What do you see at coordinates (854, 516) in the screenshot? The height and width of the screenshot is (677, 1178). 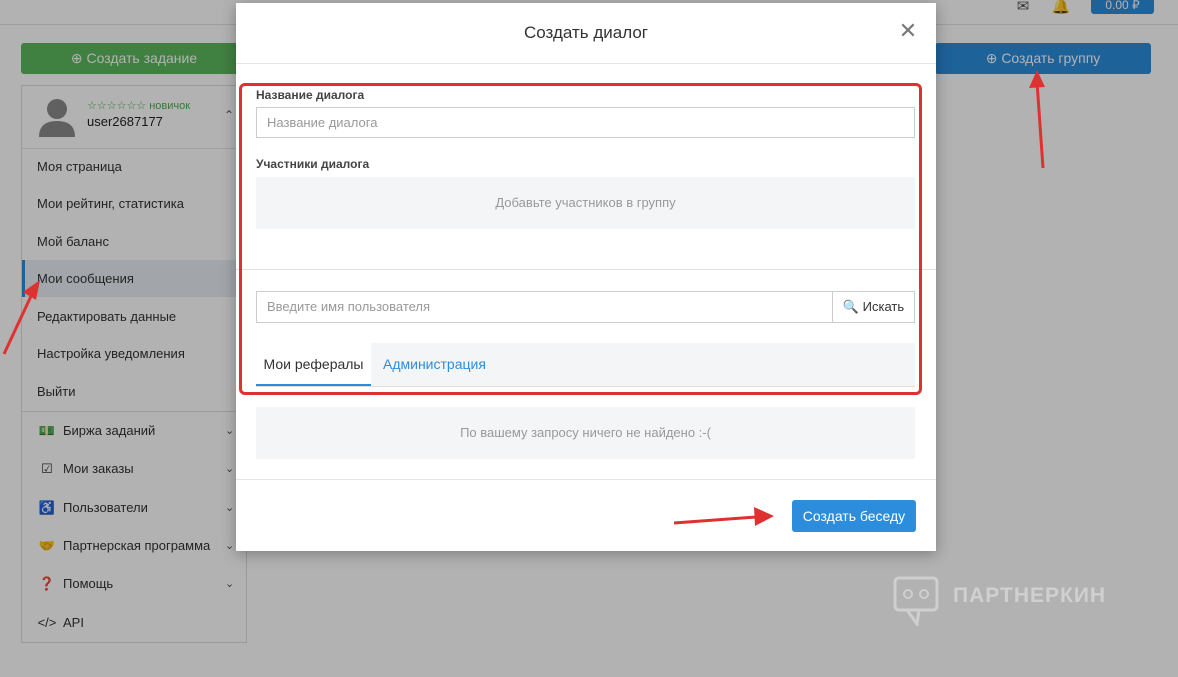 I see `create-conversation-button: Создать беседу` at bounding box center [854, 516].